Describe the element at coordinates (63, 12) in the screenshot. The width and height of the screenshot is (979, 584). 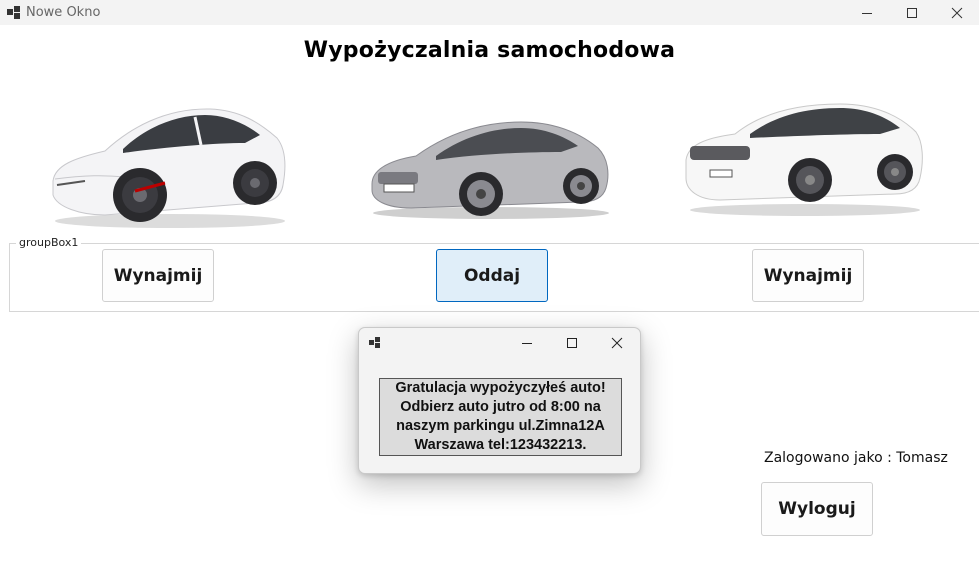
I see `window-title: Nowe Okno` at that location.